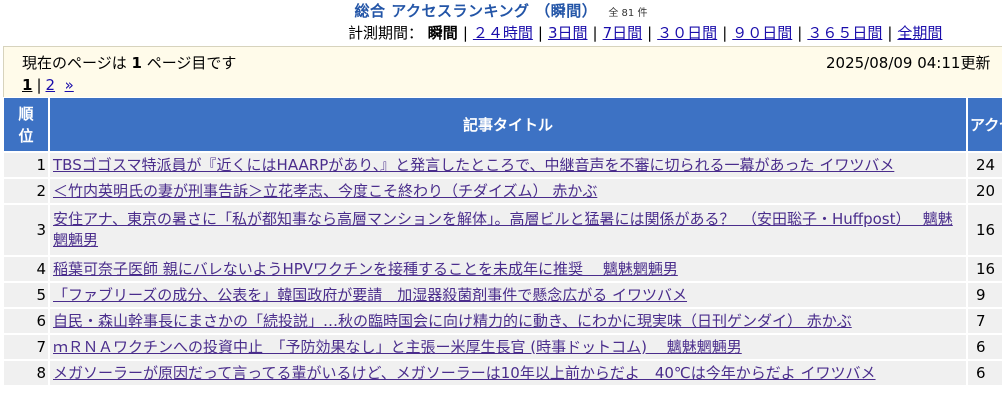 The width and height of the screenshot is (1002, 406). What do you see at coordinates (26, 191) in the screenshot?
I see `rank-cell: 2` at bounding box center [26, 191].